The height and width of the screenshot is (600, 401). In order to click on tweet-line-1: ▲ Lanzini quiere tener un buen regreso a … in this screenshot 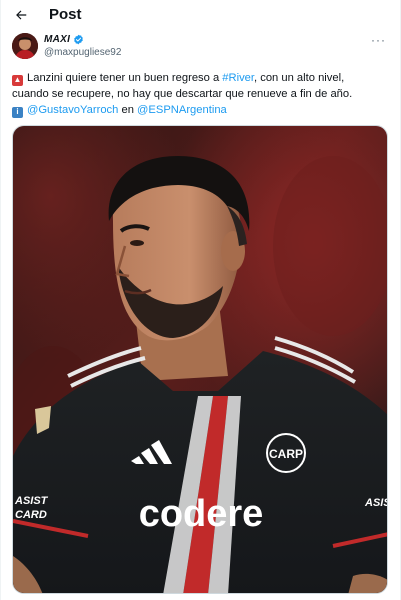, I will do `click(178, 79)`.